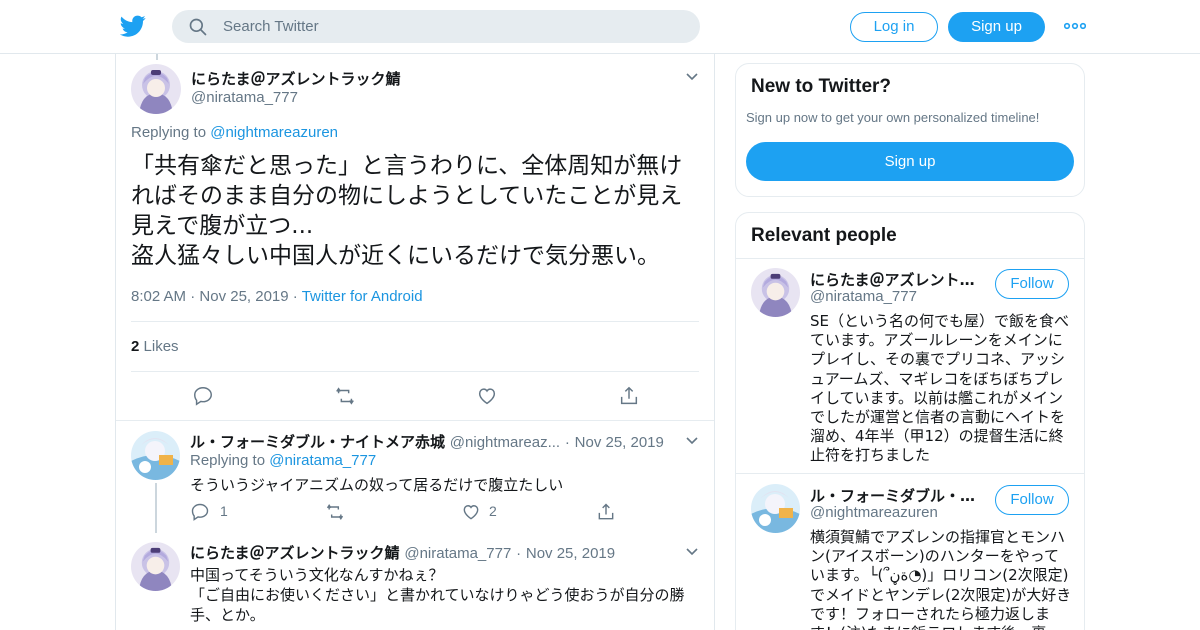 The height and width of the screenshot is (630, 1200). Describe the element at coordinates (322, 460) in the screenshot. I see `replying-to-link: @niratama_777` at that location.